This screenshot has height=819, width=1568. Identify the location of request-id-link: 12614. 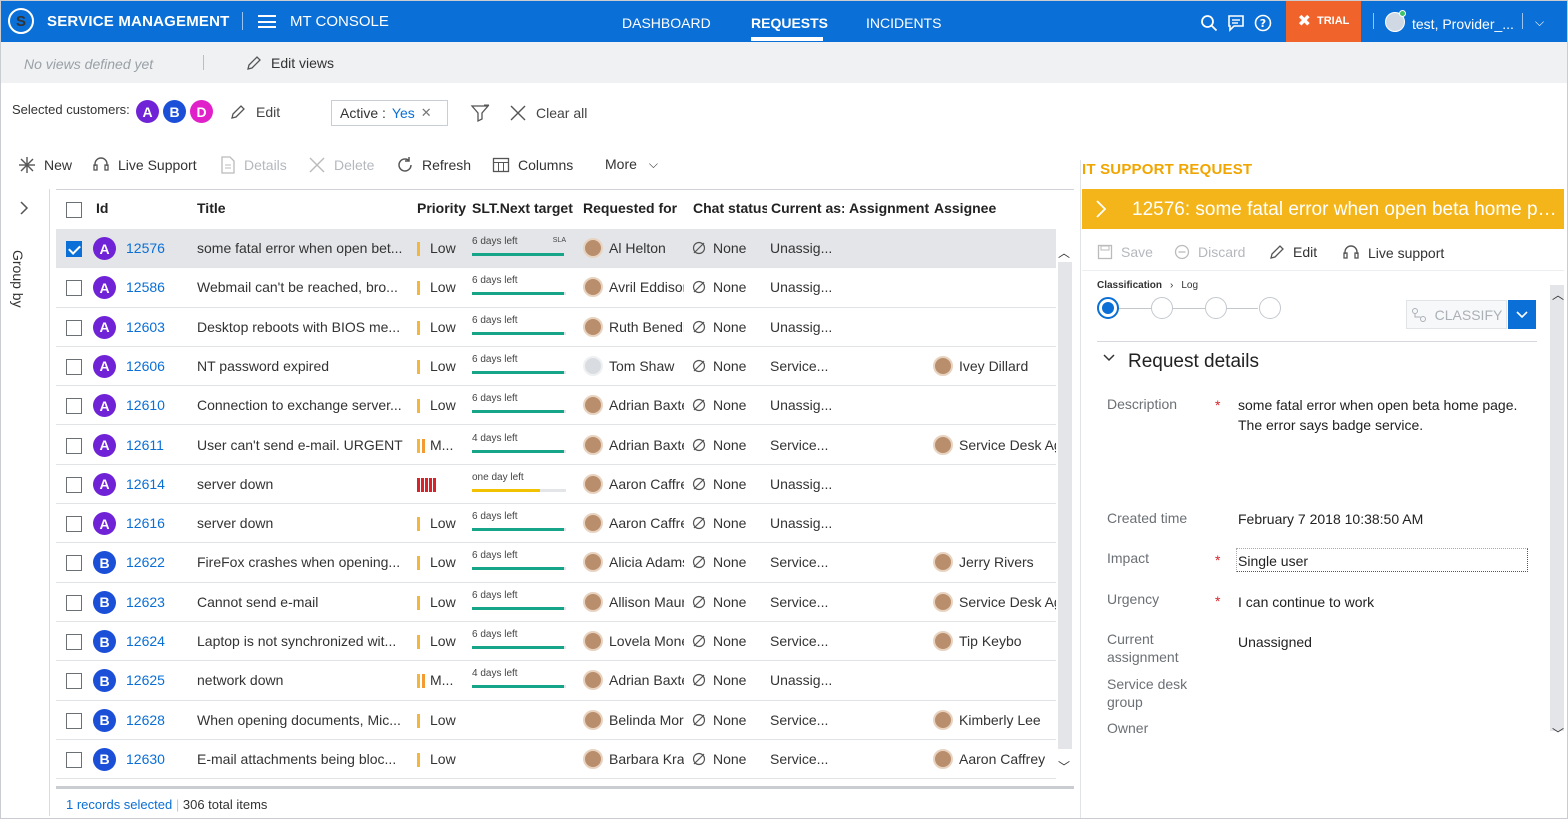
(145, 484).